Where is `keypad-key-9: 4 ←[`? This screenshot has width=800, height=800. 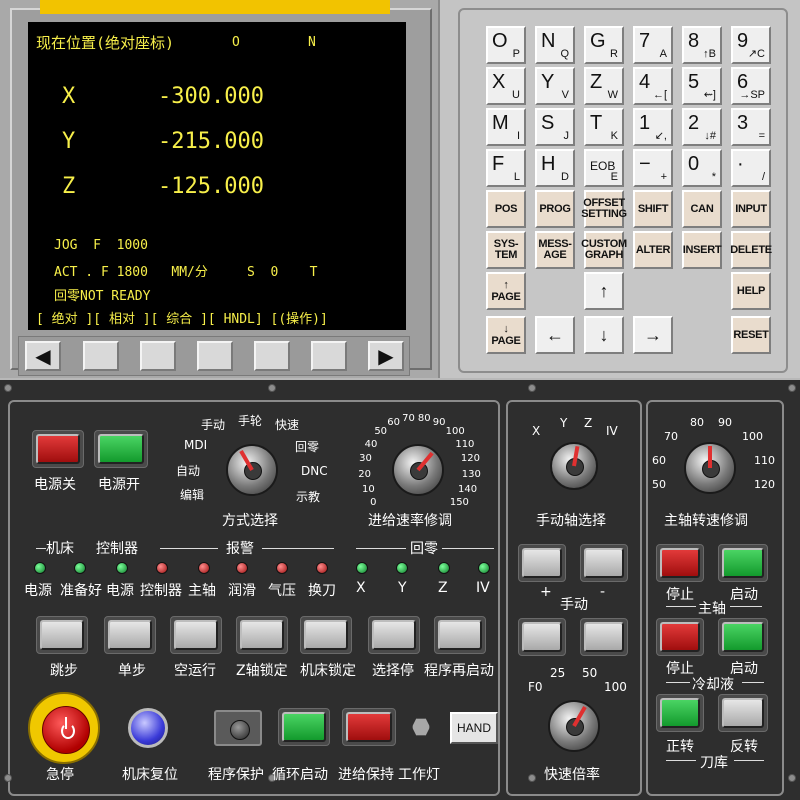
keypad-key-9: 4 ←[ is located at coordinates (653, 86).